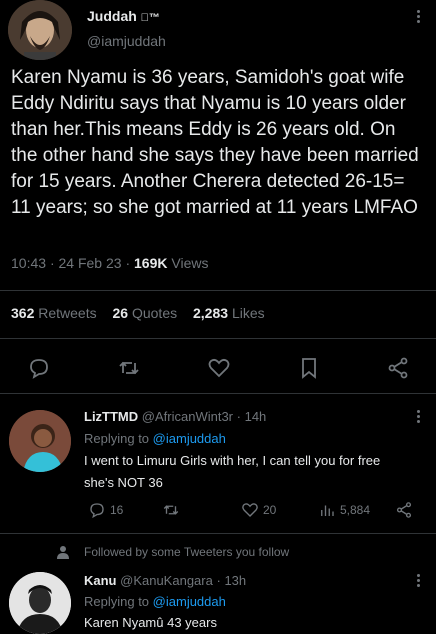 Image resolution: width=436 pixels, height=634 pixels. Describe the element at coordinates (23, 313) in the screenshot. I see `retweets-count: 362` at that location.